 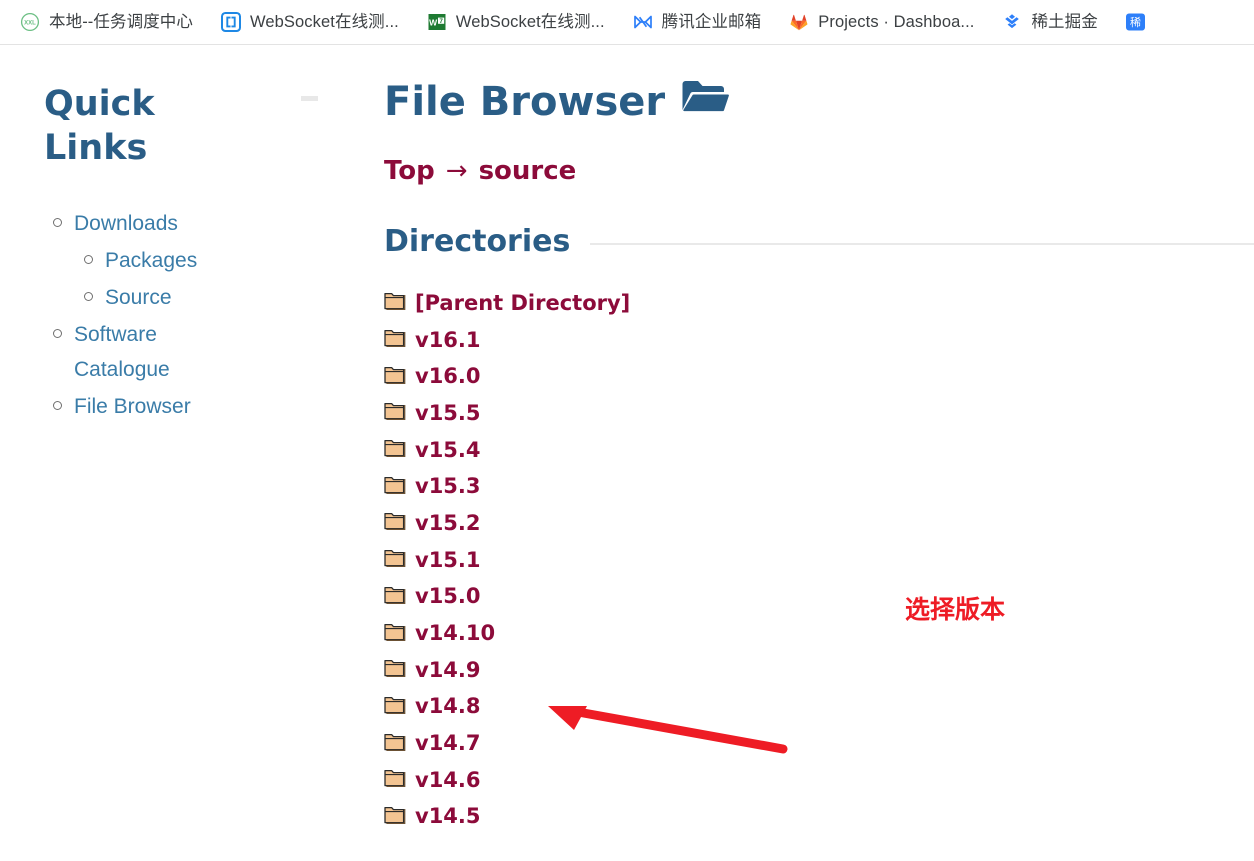 I want to click on directory-row: v15.2, so click(x=819, y=523).